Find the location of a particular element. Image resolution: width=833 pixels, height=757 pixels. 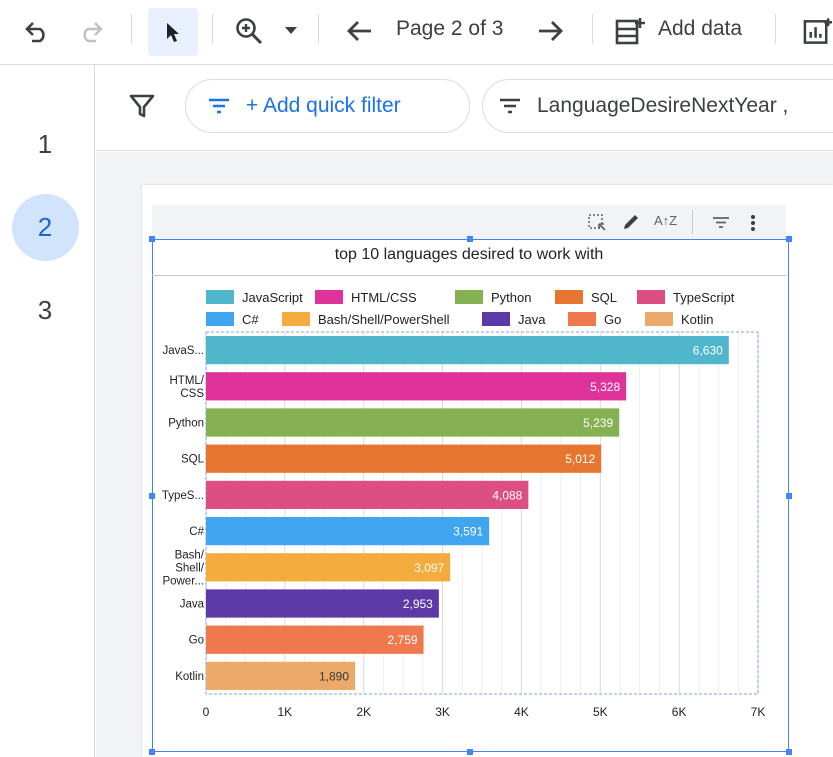

legend-label: SQL is located at coordinates (604, 297).